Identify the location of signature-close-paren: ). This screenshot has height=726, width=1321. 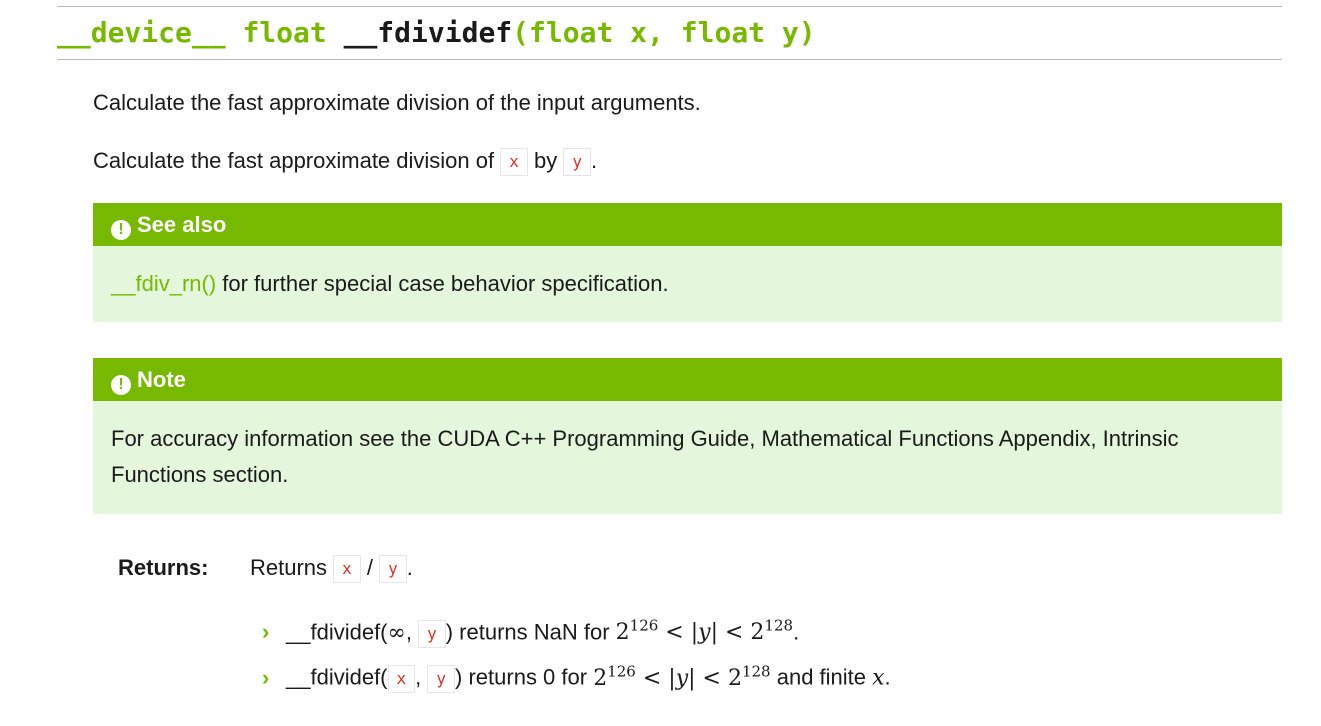
(807, 32).